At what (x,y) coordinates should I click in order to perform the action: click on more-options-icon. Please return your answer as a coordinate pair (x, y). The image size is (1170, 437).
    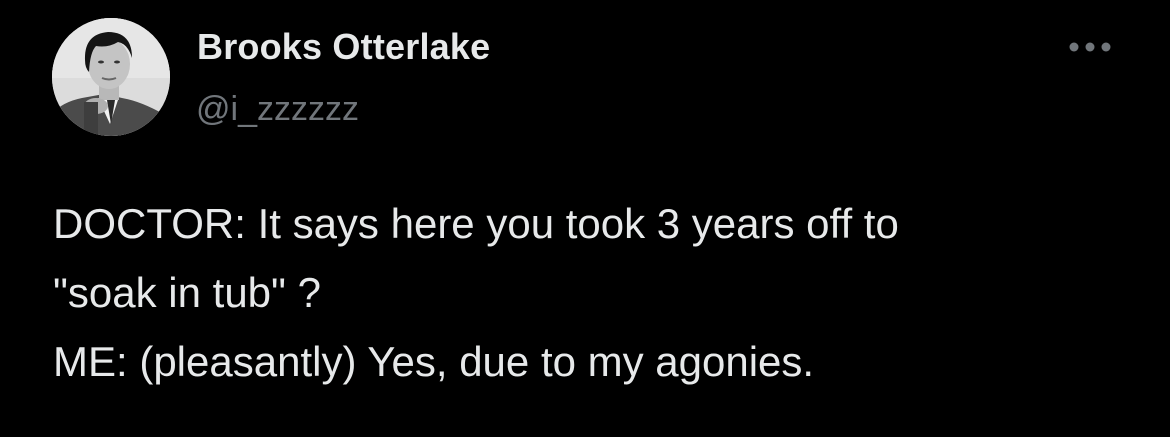
    Looking at the image, I should click on (1090, 47).